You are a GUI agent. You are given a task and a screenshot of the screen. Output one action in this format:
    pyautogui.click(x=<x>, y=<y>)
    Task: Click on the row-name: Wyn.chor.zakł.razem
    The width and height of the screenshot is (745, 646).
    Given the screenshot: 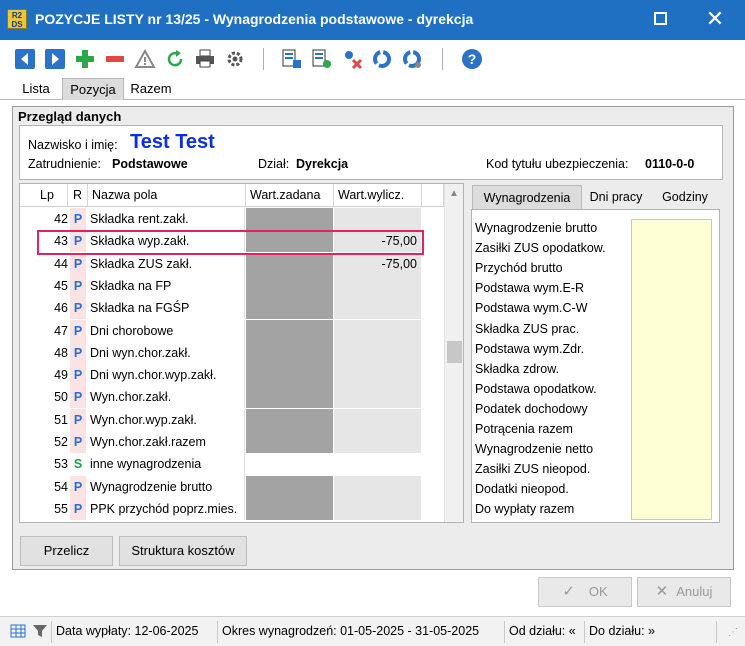 What is the action you would take?
    pyautogui.click(x=167, y=442)
    